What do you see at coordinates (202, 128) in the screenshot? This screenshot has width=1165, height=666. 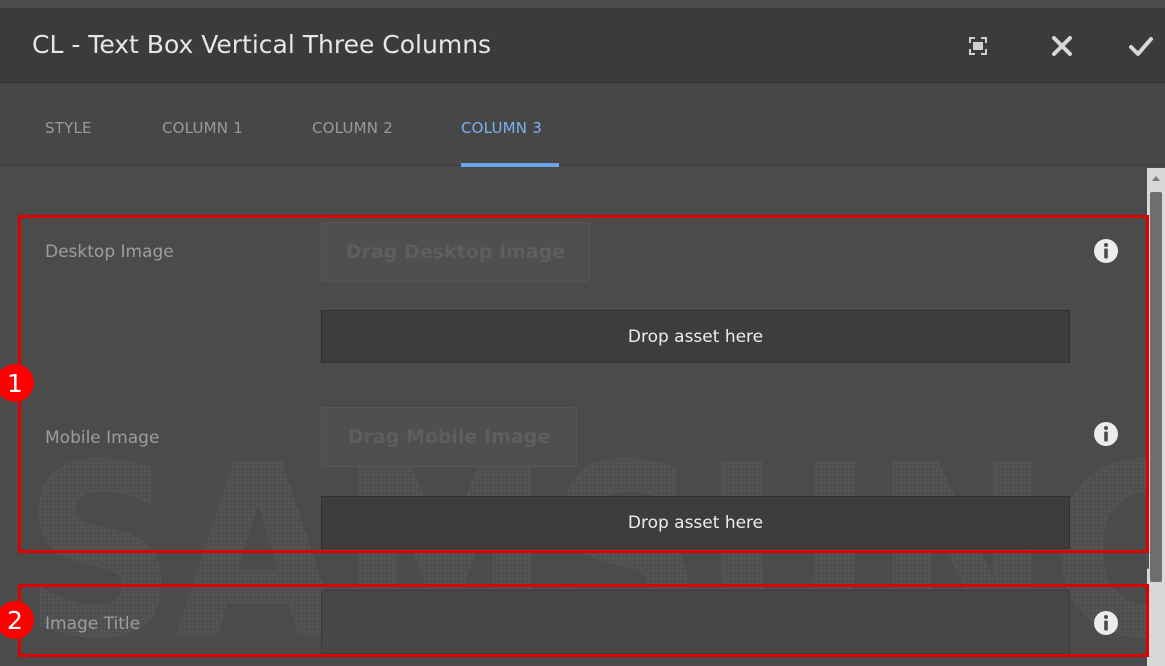 I see `tab-column-1: COLUMN 1` at bounding box center [202, 128].